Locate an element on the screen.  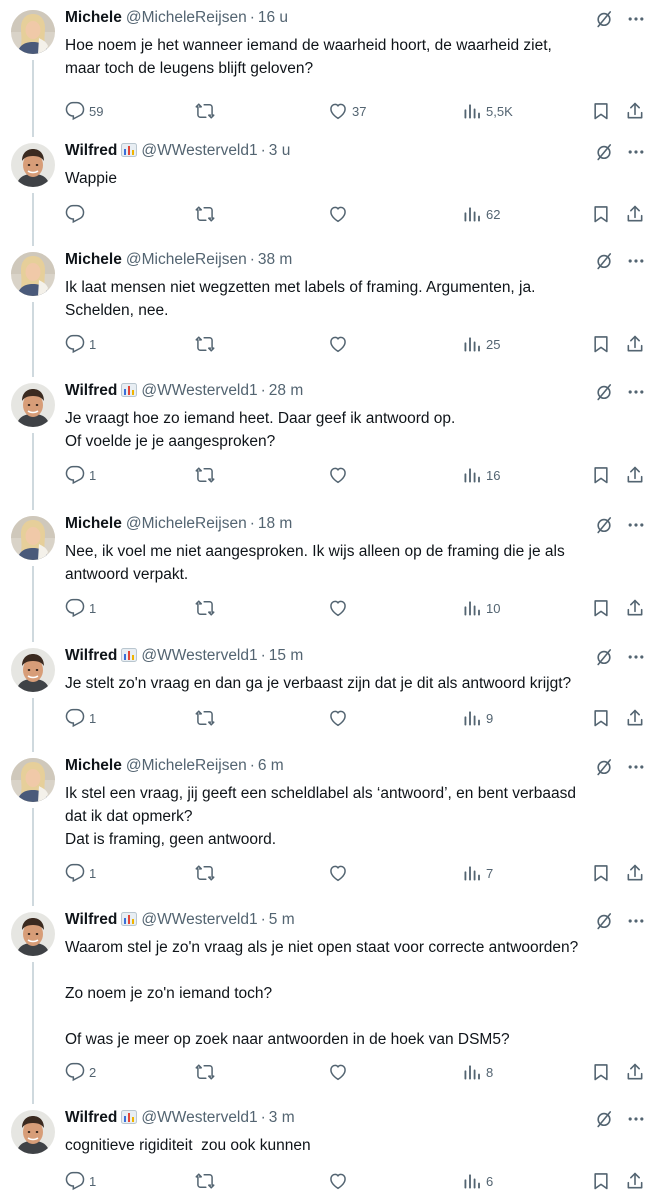
views-button: 62 is located at coordinates (481, 214).